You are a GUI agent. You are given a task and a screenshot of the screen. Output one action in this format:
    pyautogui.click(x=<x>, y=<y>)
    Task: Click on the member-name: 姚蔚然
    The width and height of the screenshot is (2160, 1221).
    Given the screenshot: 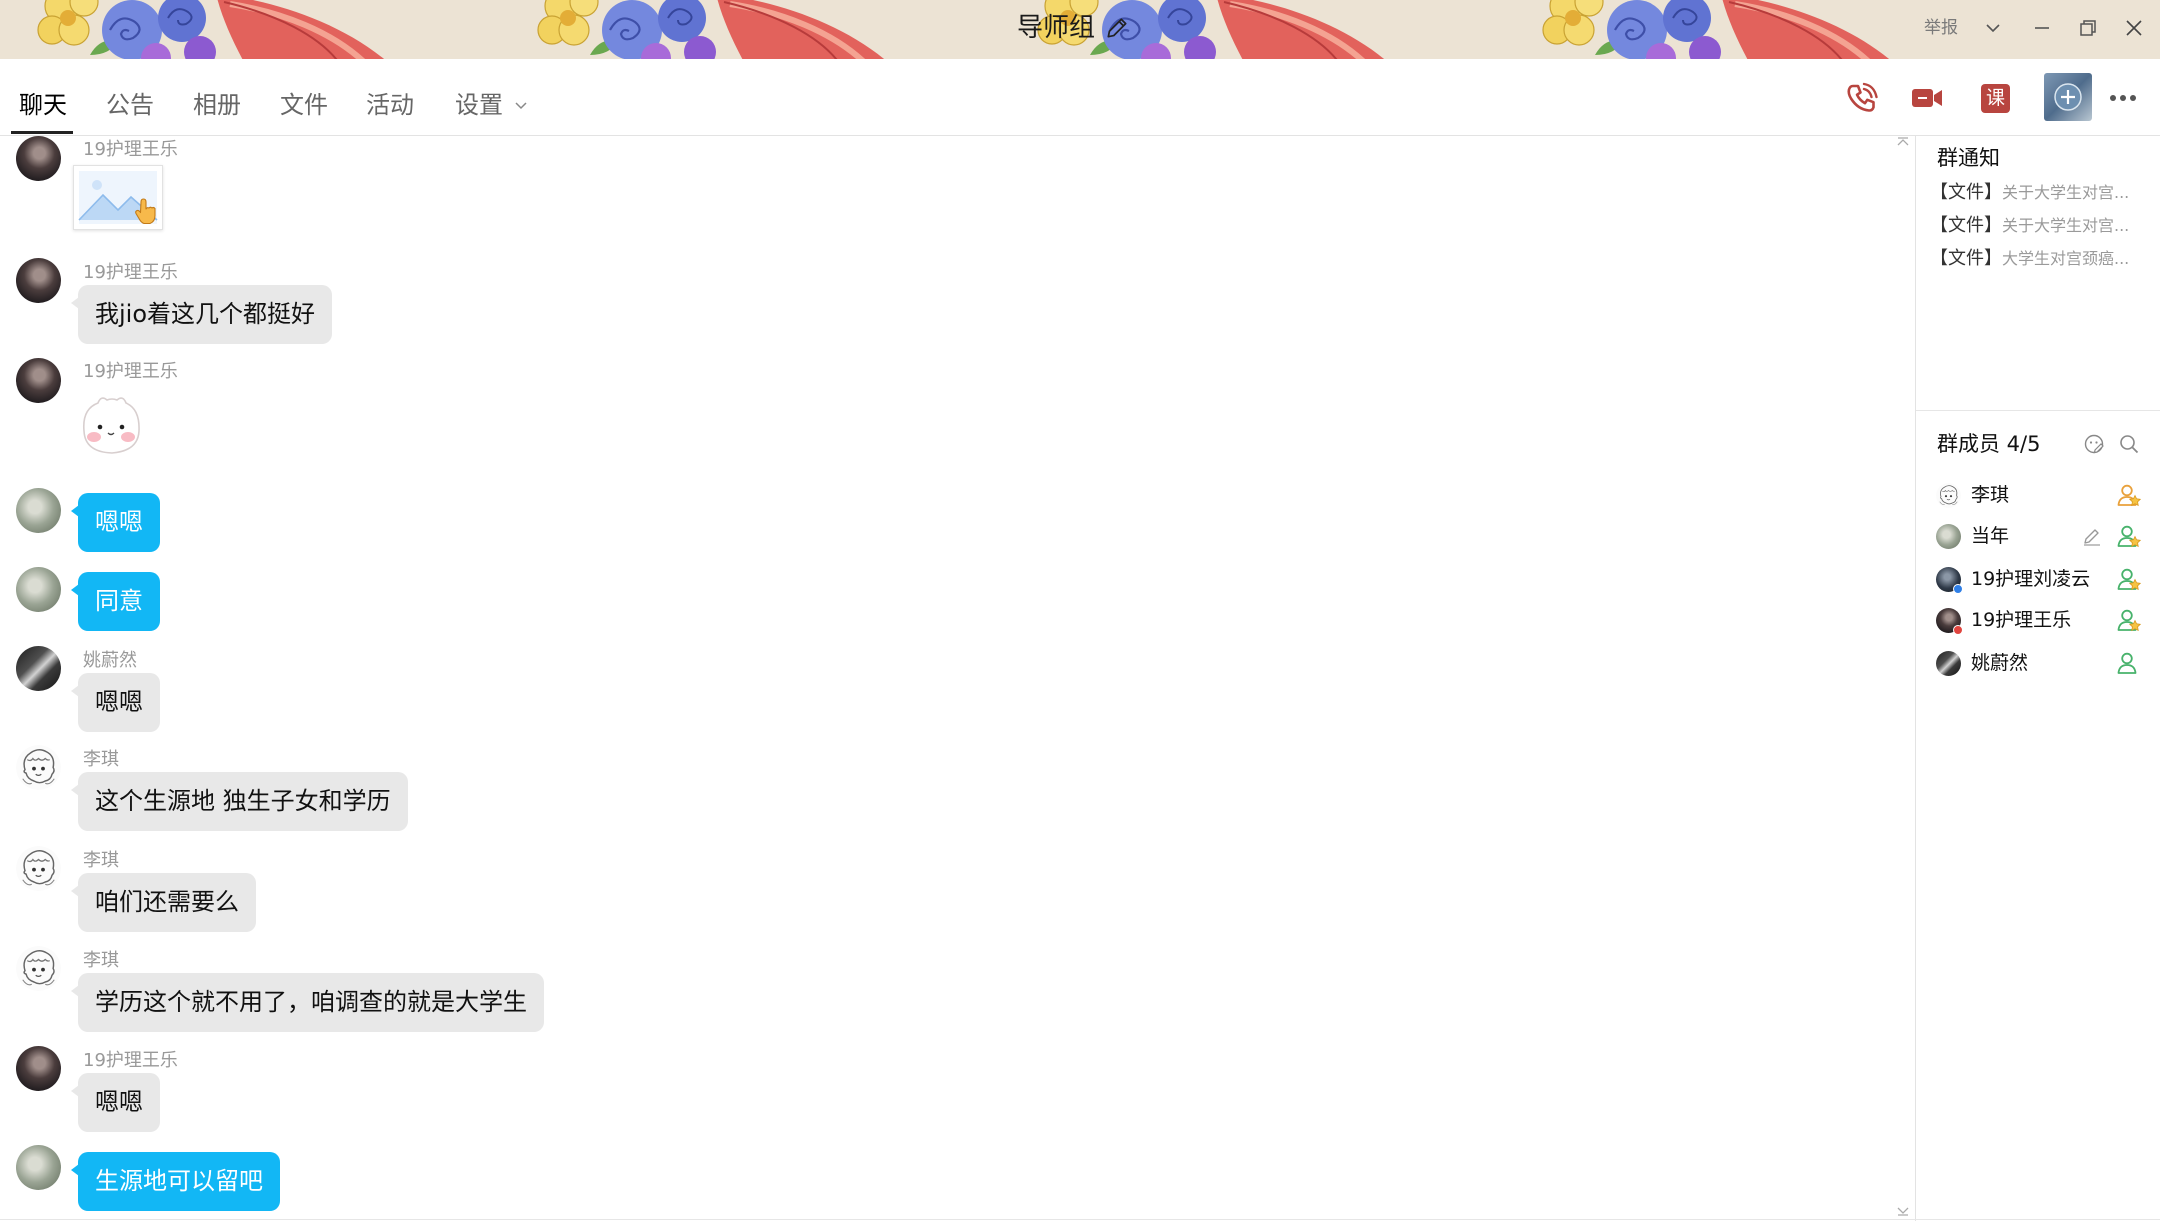 What is the action you would take?
    pyautogui.click(x=2000, y=663)
    